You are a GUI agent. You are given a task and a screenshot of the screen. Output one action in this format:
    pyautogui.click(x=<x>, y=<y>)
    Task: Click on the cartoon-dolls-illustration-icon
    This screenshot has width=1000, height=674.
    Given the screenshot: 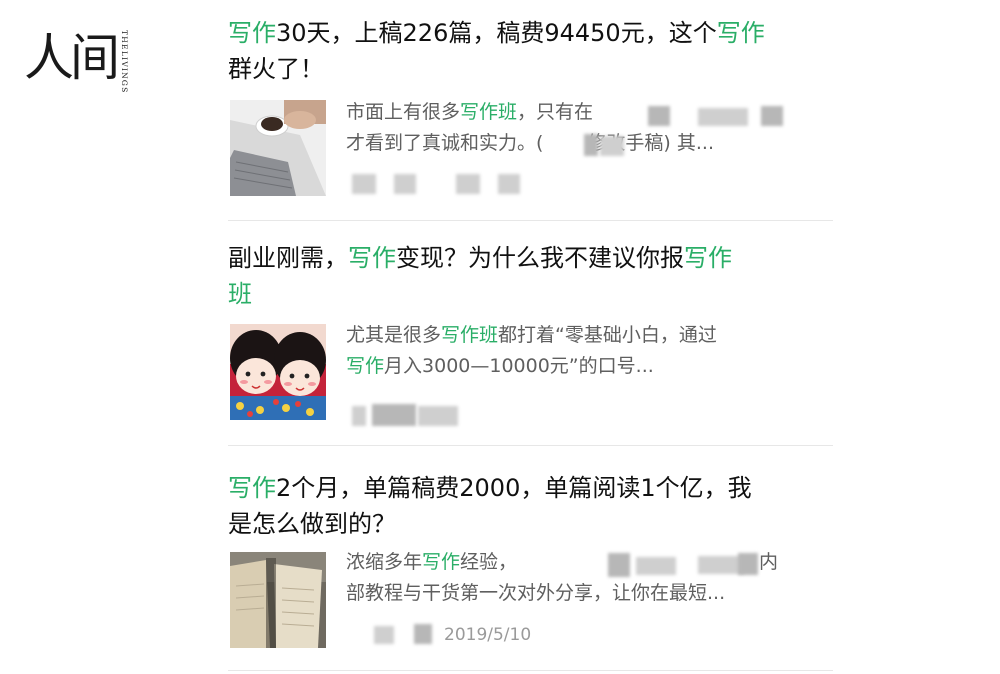 What is the action you would take?
    pyautogui.click(x=278, y=372)
    